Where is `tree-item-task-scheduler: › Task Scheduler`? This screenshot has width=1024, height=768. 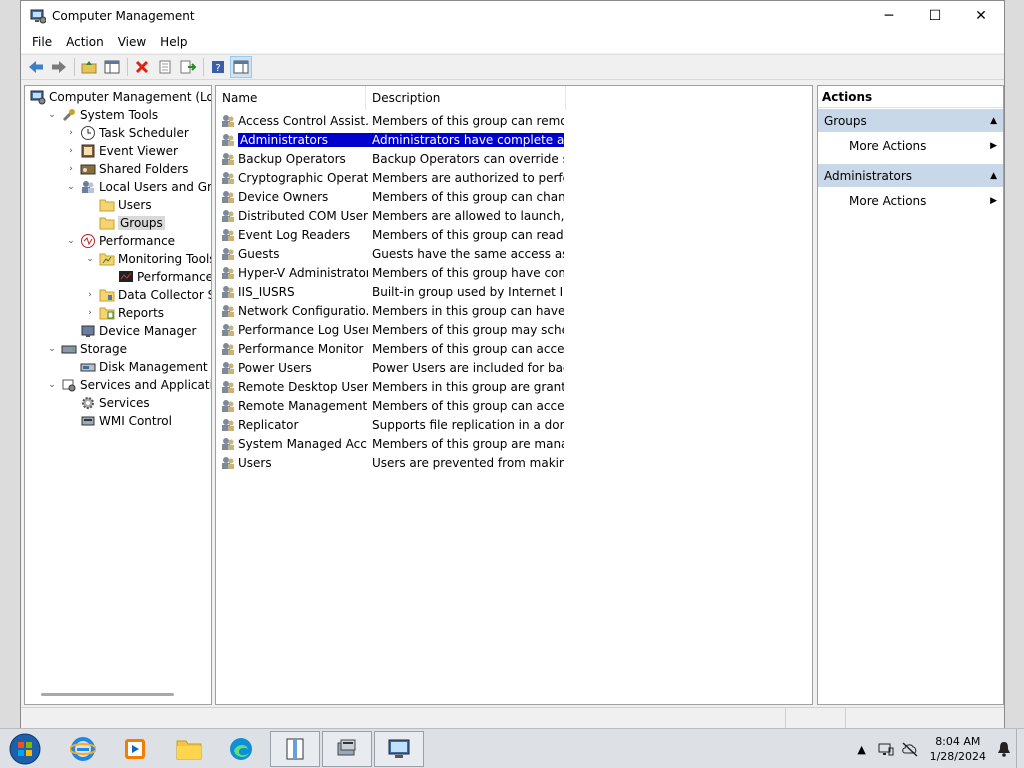 tree-item-task-scheduler: › Task Scheduler is located at coordinates (127, 133).